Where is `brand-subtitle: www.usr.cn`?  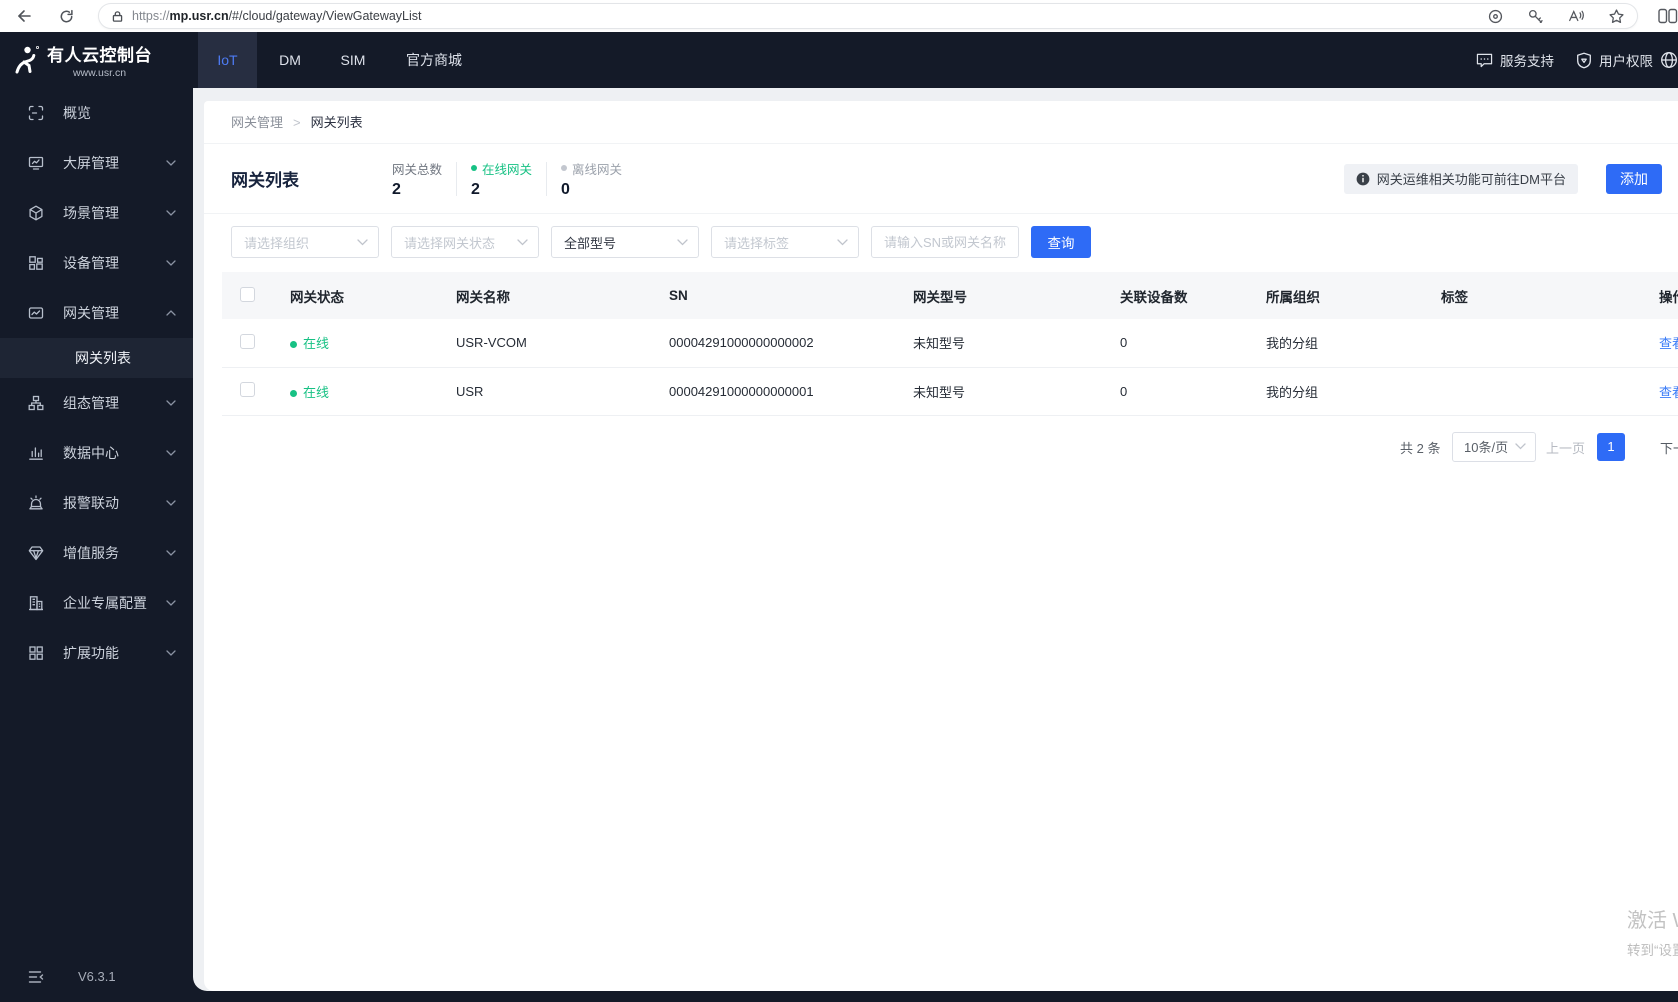
brand-subtitle: www.usr.cn is located at coordinates (99, 73).